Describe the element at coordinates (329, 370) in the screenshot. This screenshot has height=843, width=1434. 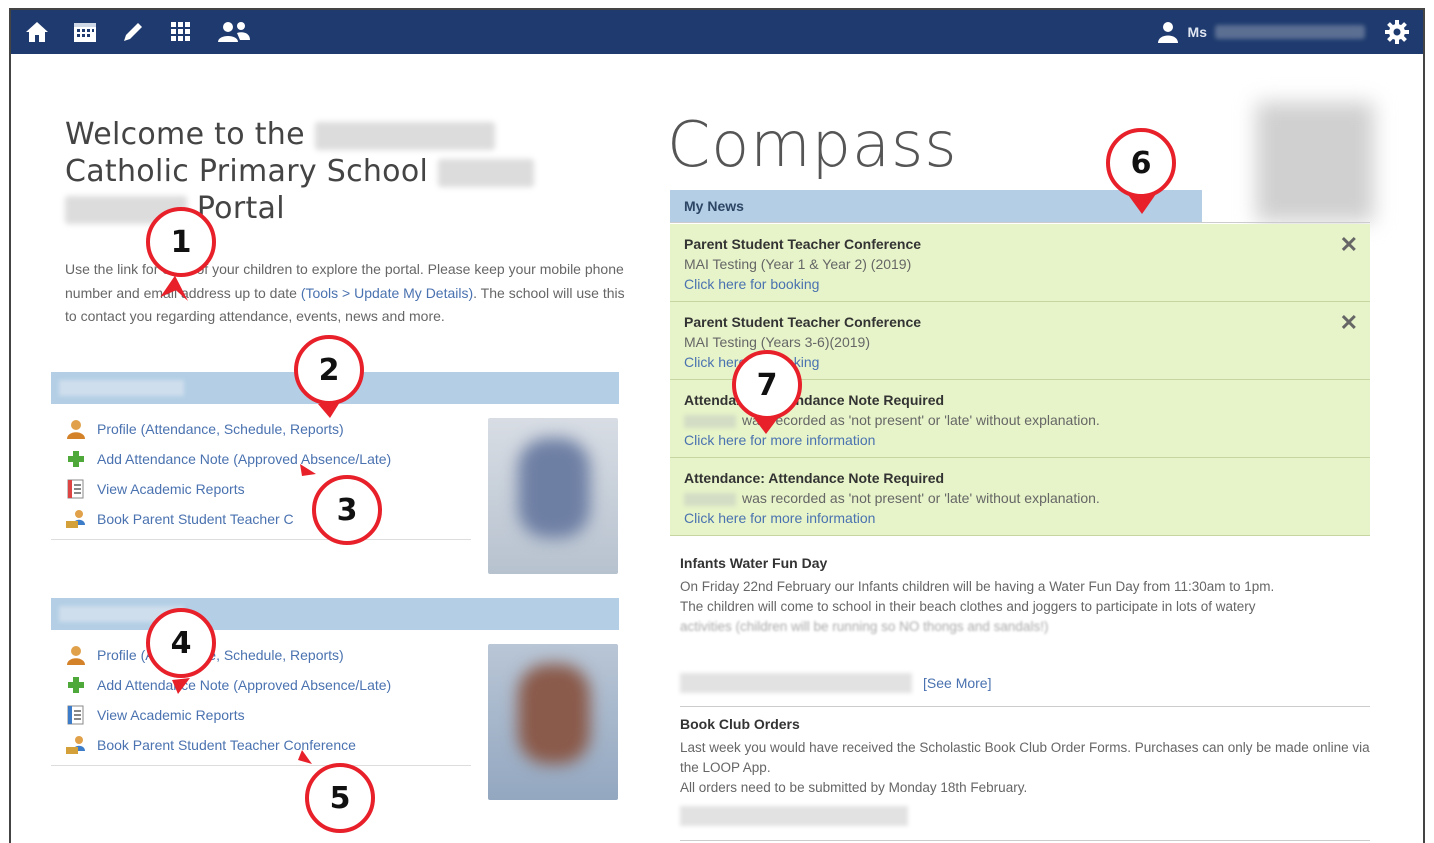
I see `callout-2: 2` at that location.